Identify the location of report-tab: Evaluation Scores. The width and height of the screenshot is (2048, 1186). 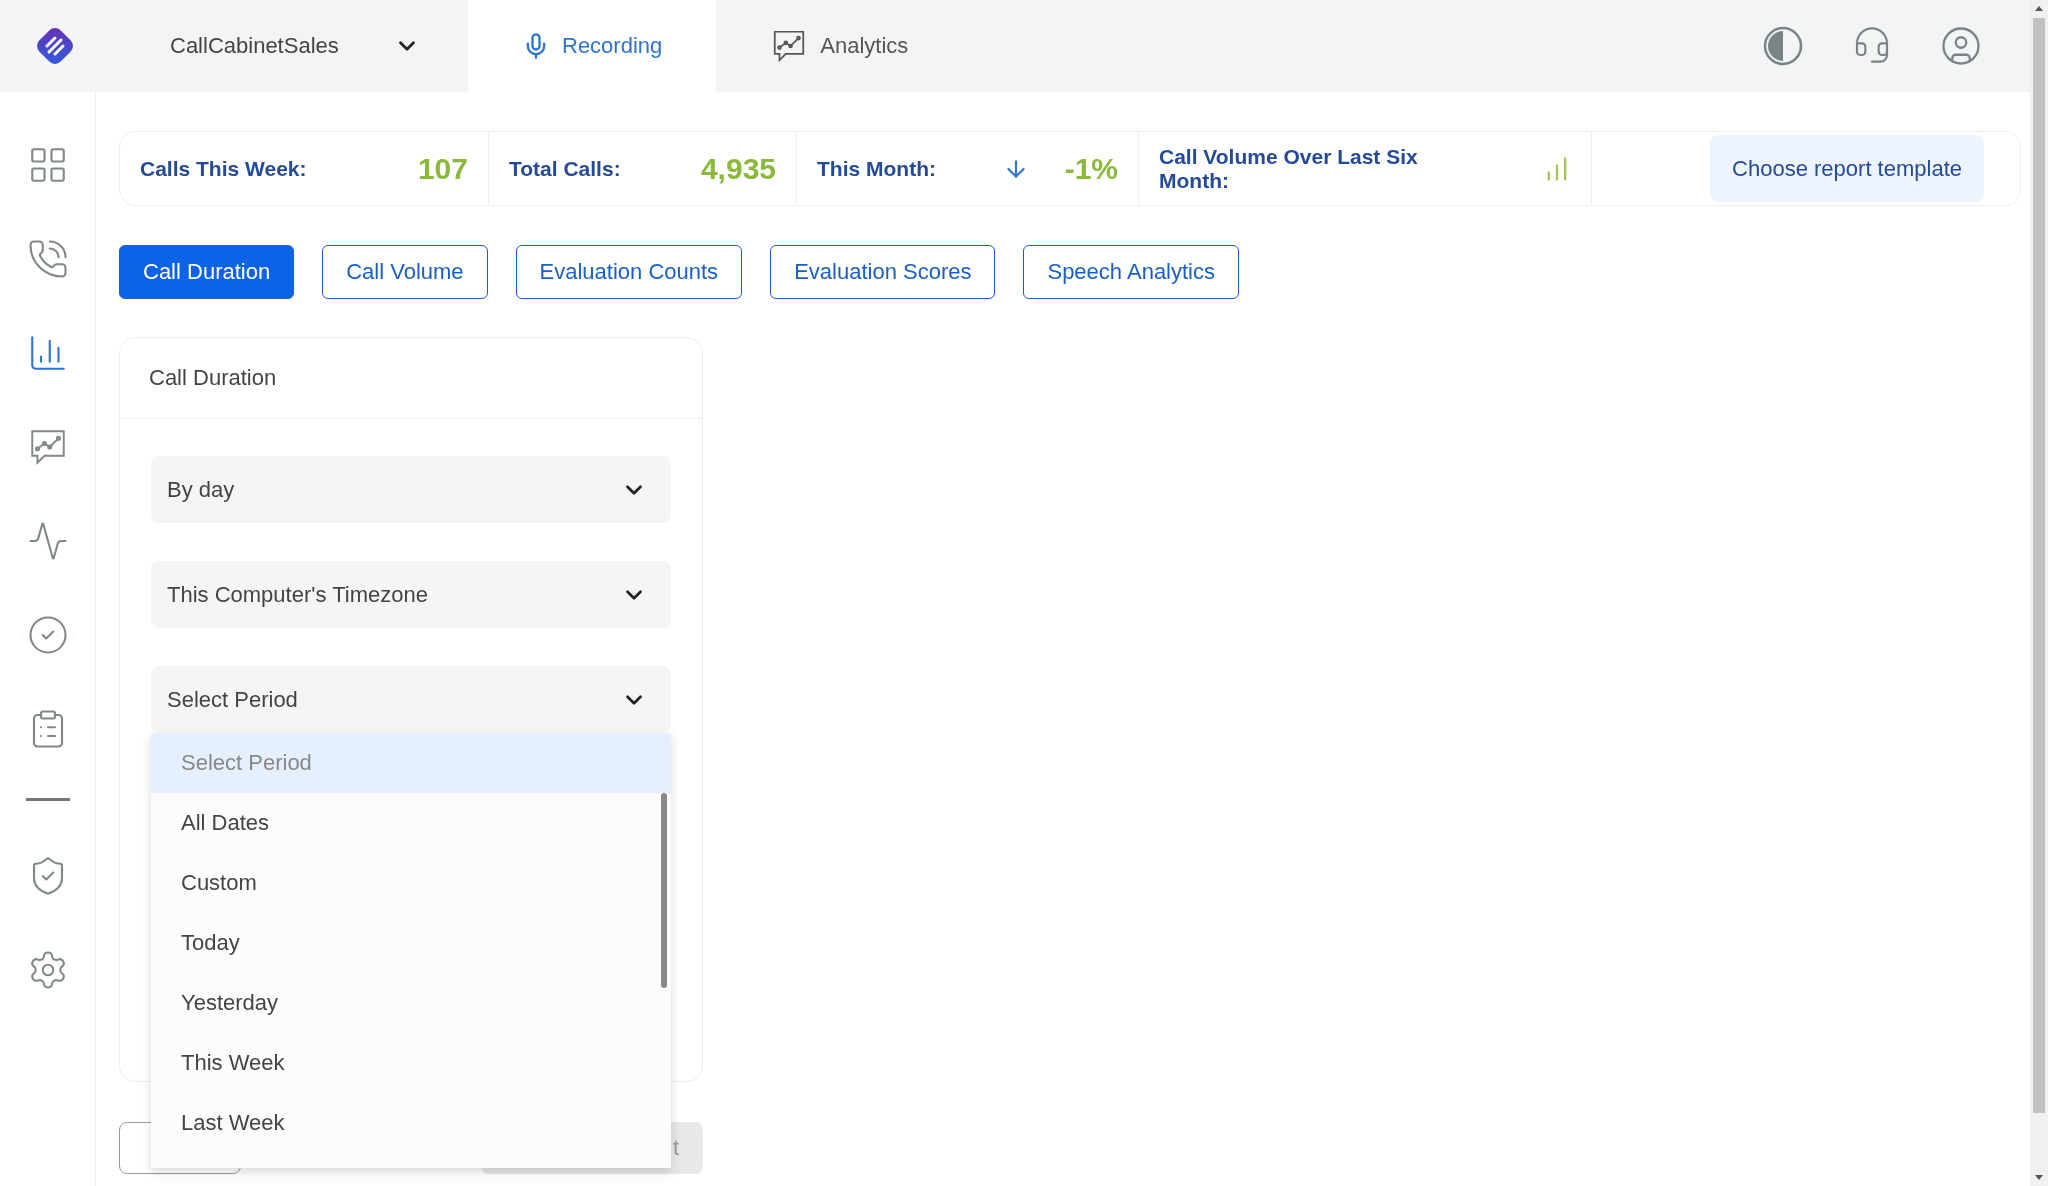
(883, 272).